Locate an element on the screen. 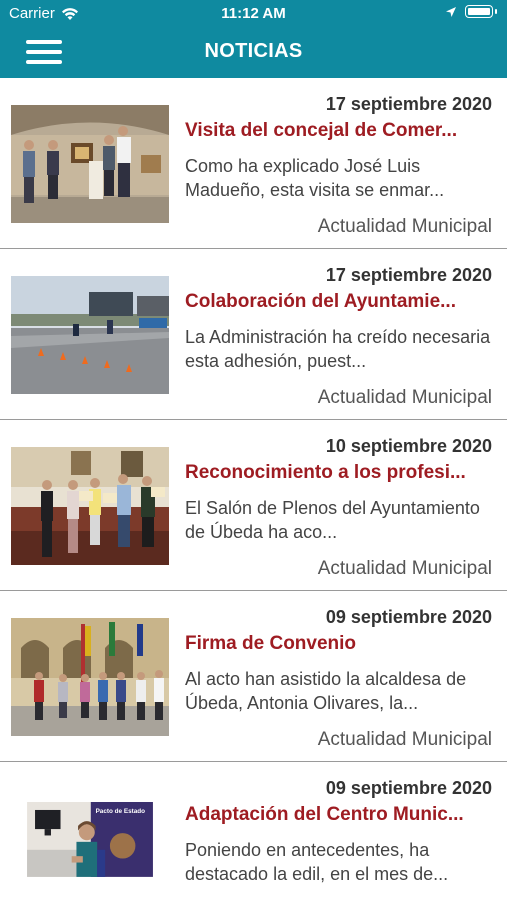  app-header: Carrier 11:12 AM NOTICIAS is located at coordinates (253, 39).